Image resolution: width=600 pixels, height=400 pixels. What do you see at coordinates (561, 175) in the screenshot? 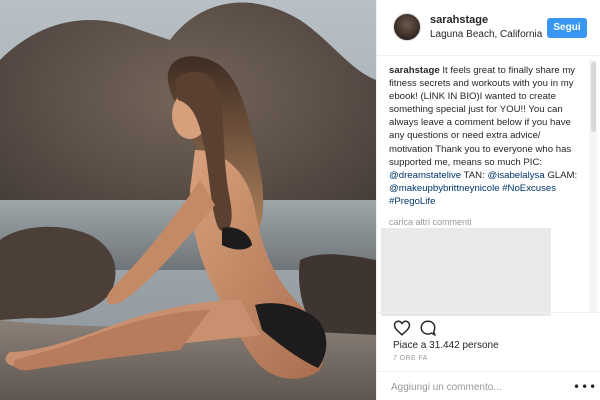
I see `caption-text: GLAM:` at bounding box center [561, 175].